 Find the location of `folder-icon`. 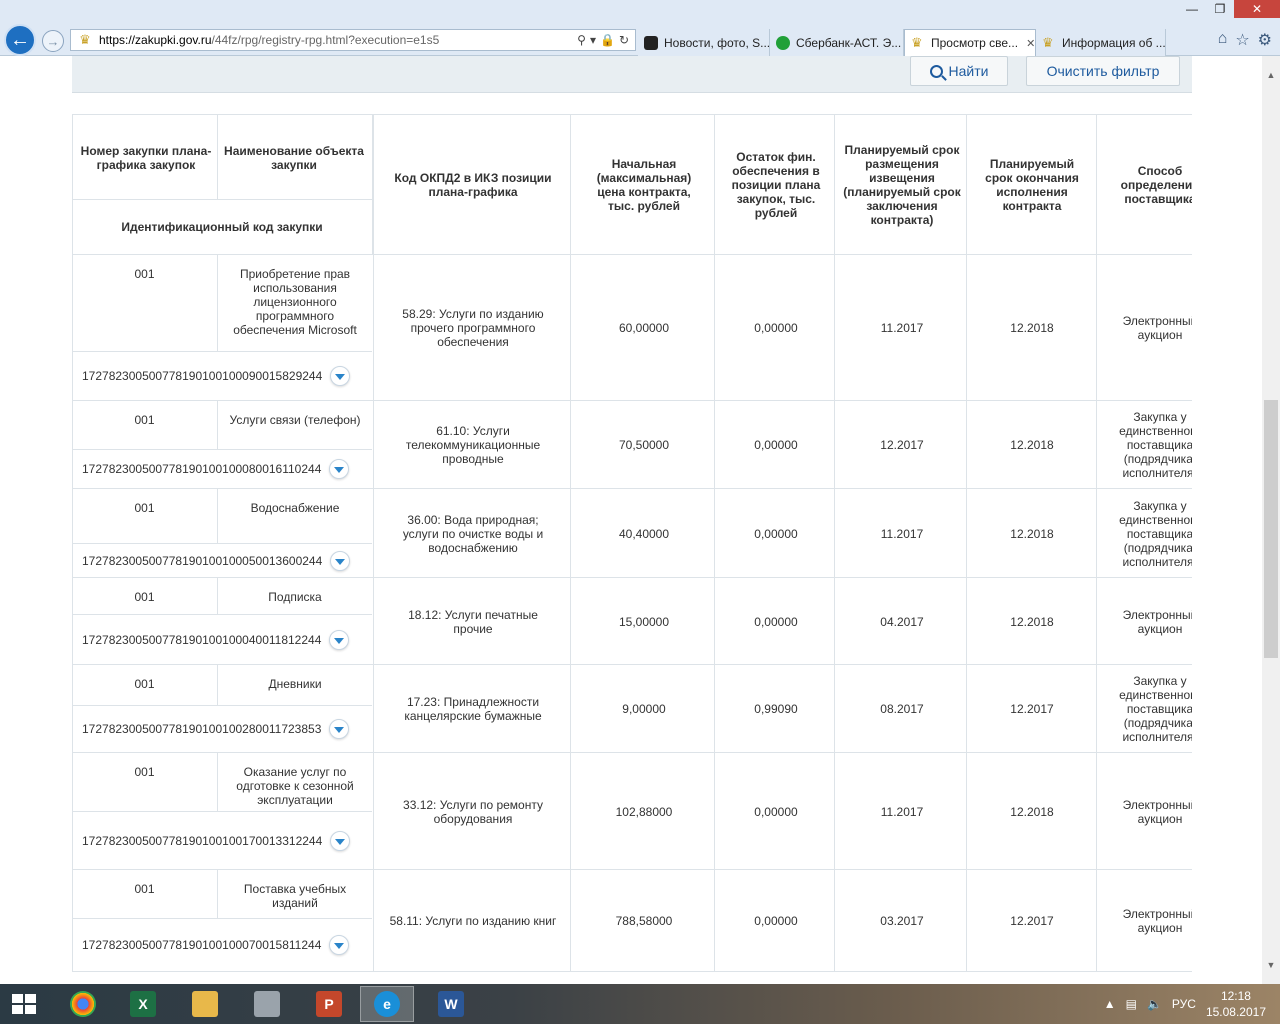

folder-icon is located at coordinates (205, 1004).